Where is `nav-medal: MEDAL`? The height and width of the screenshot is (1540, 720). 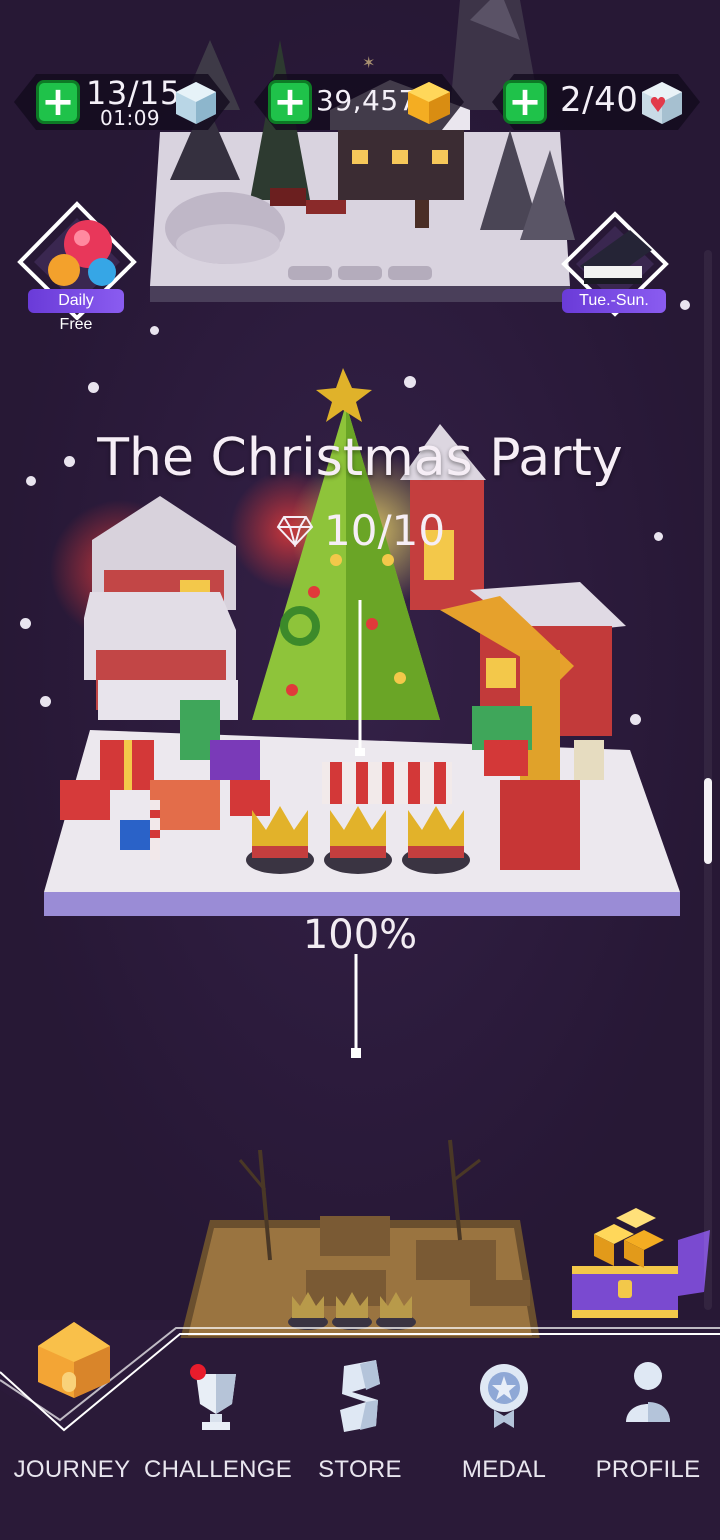 nav-medal: MEDAL is located at coordinates (504, 1423).